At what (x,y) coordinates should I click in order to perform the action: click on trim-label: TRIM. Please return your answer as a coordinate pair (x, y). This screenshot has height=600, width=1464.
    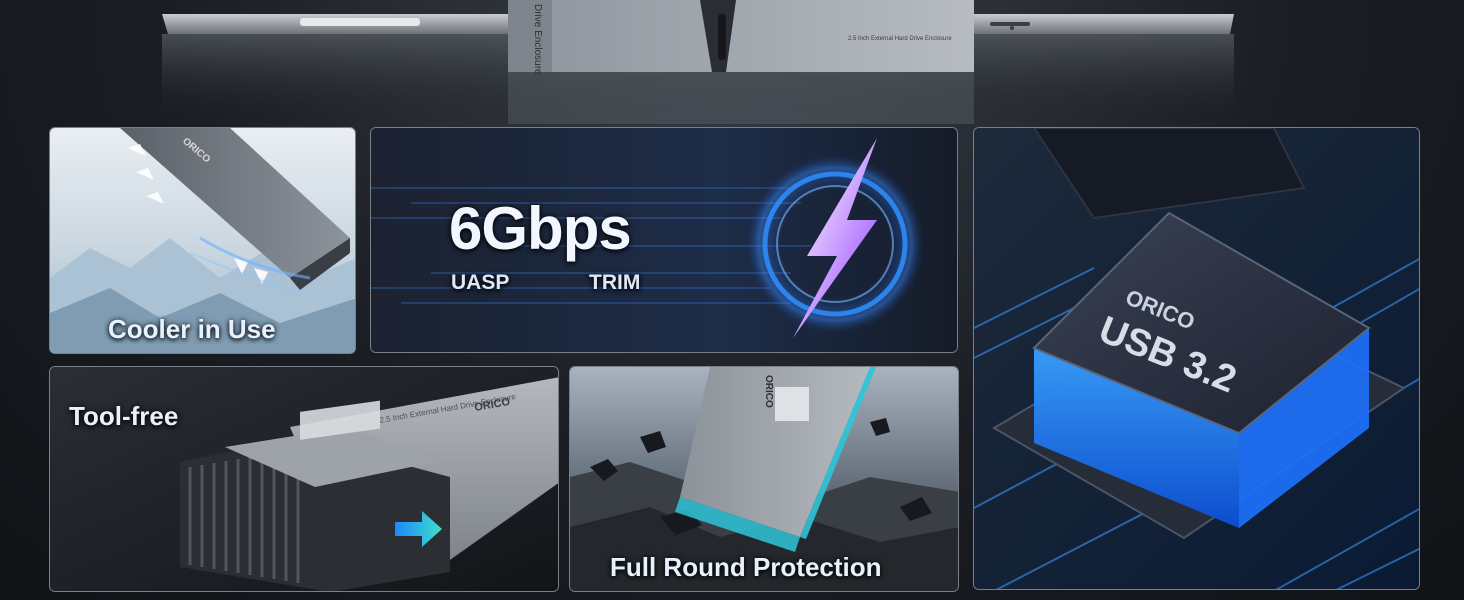
    Looking at the image, I should click on (615, 282).